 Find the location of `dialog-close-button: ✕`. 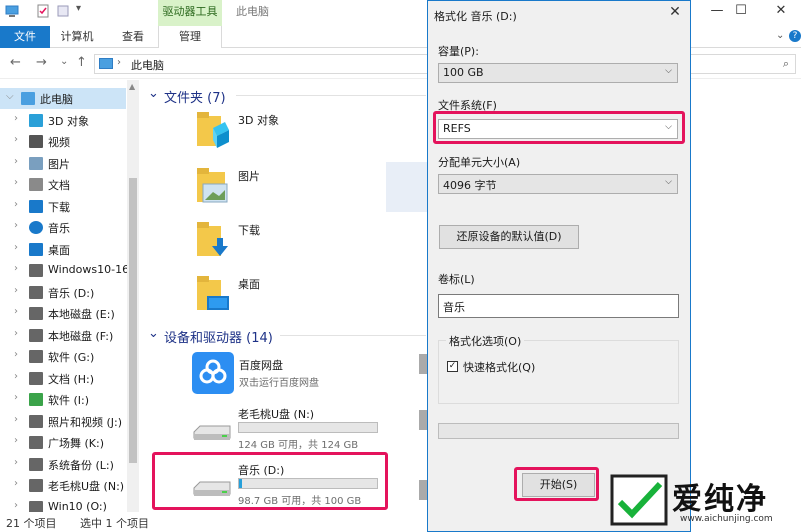

dialog-close-button: ✕ is located at coordinates (675, 12).